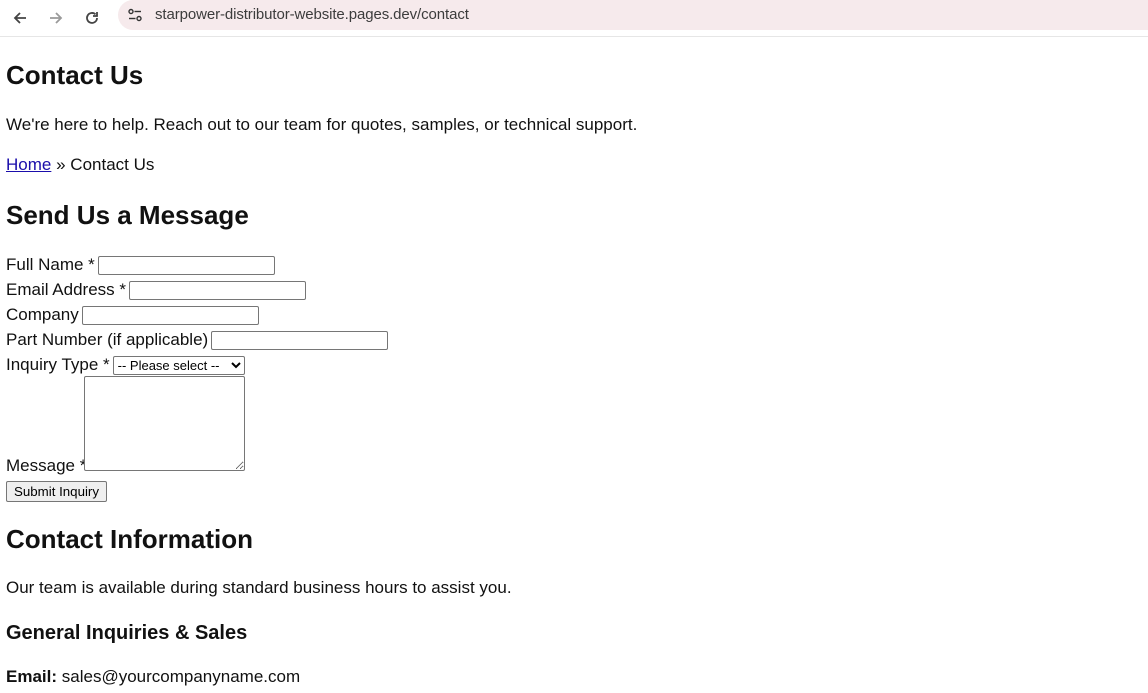 The height and width of the screenshot is (693, 1148). I want to click on part-number-label: Part Number (if applicable), so click(107, 339).